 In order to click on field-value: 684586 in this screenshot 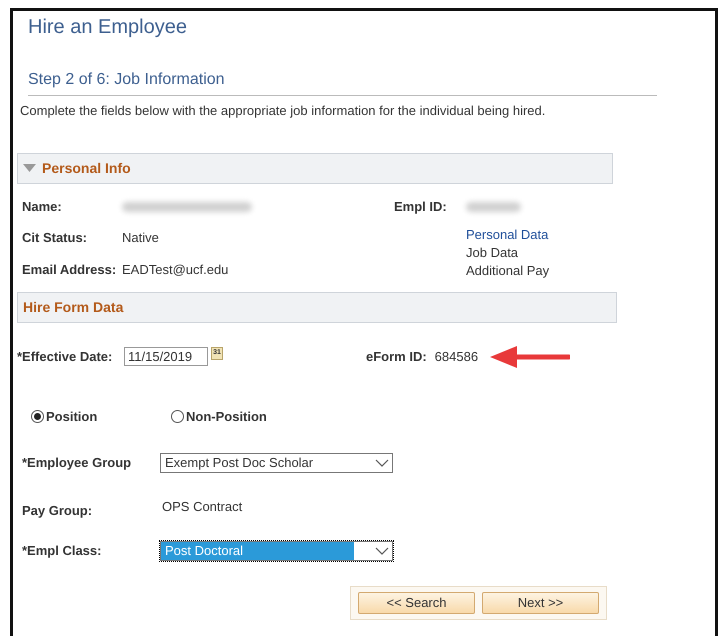, I will do `click(456, 357)`.